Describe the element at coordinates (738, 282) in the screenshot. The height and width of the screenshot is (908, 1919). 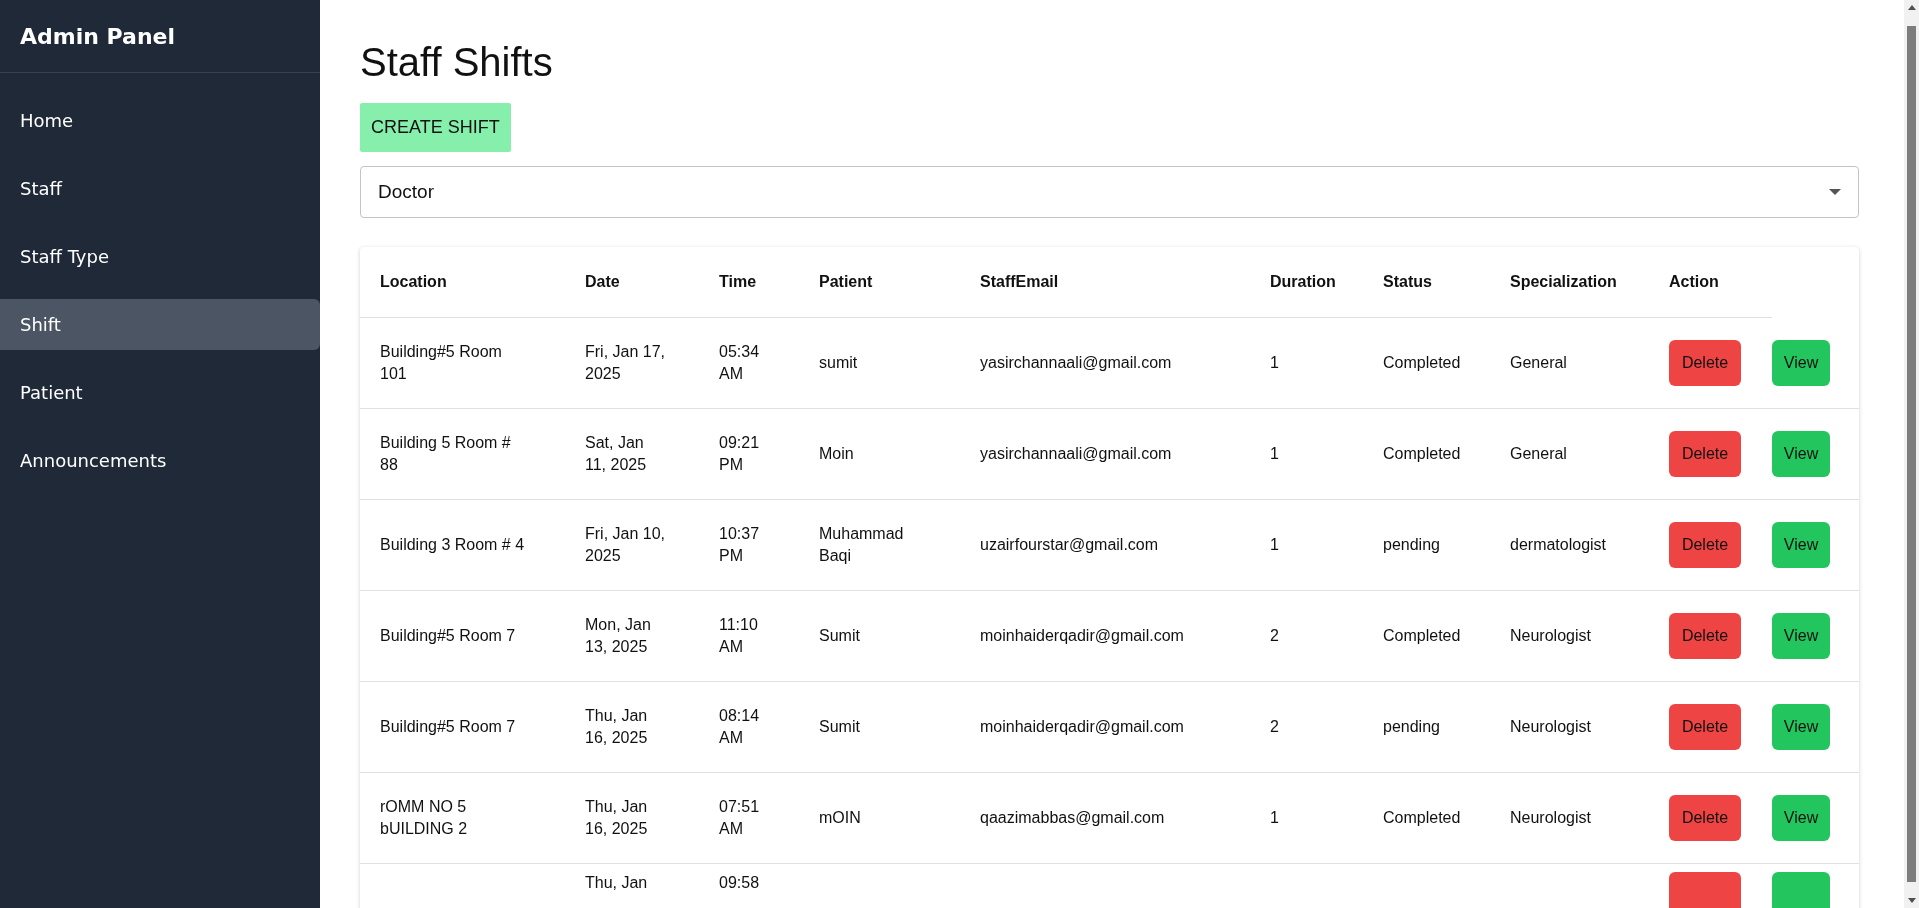
I see `column-header: Time` at that location.